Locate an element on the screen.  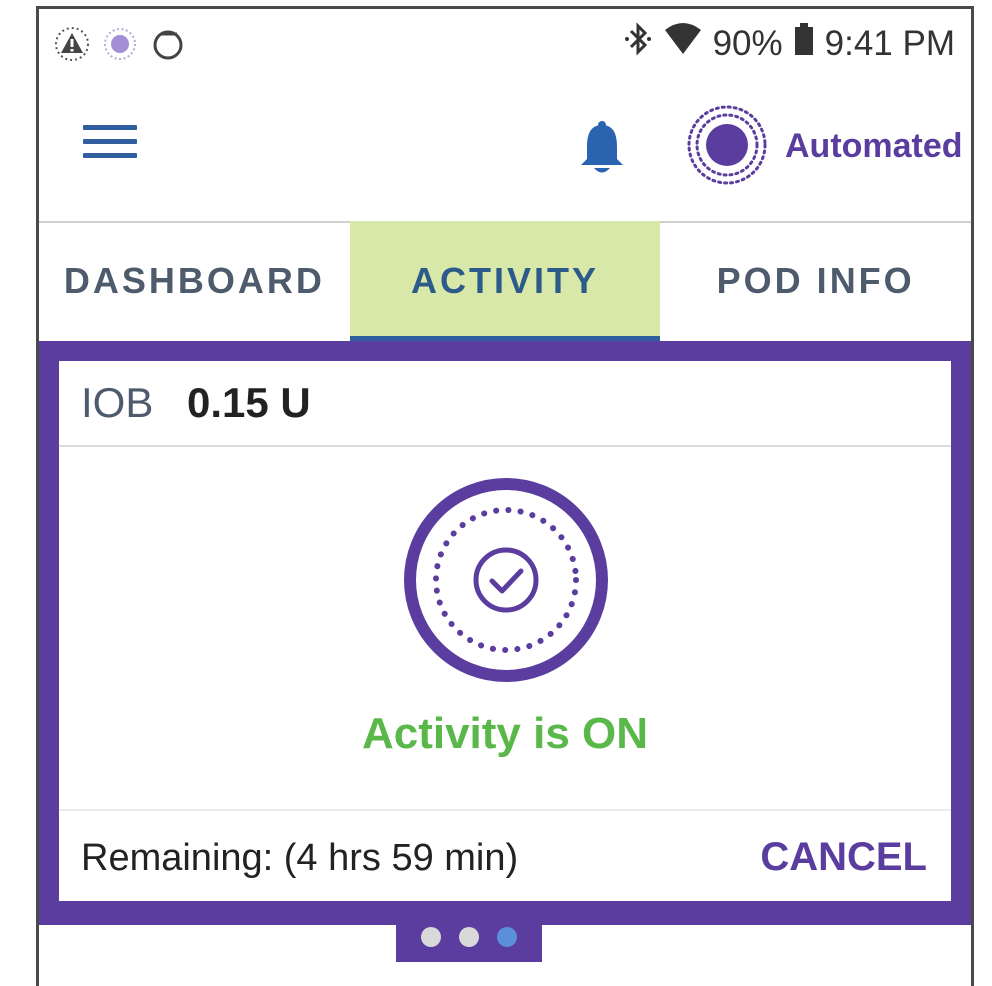
circle-outline-icon is located at coordinates (168, 46).